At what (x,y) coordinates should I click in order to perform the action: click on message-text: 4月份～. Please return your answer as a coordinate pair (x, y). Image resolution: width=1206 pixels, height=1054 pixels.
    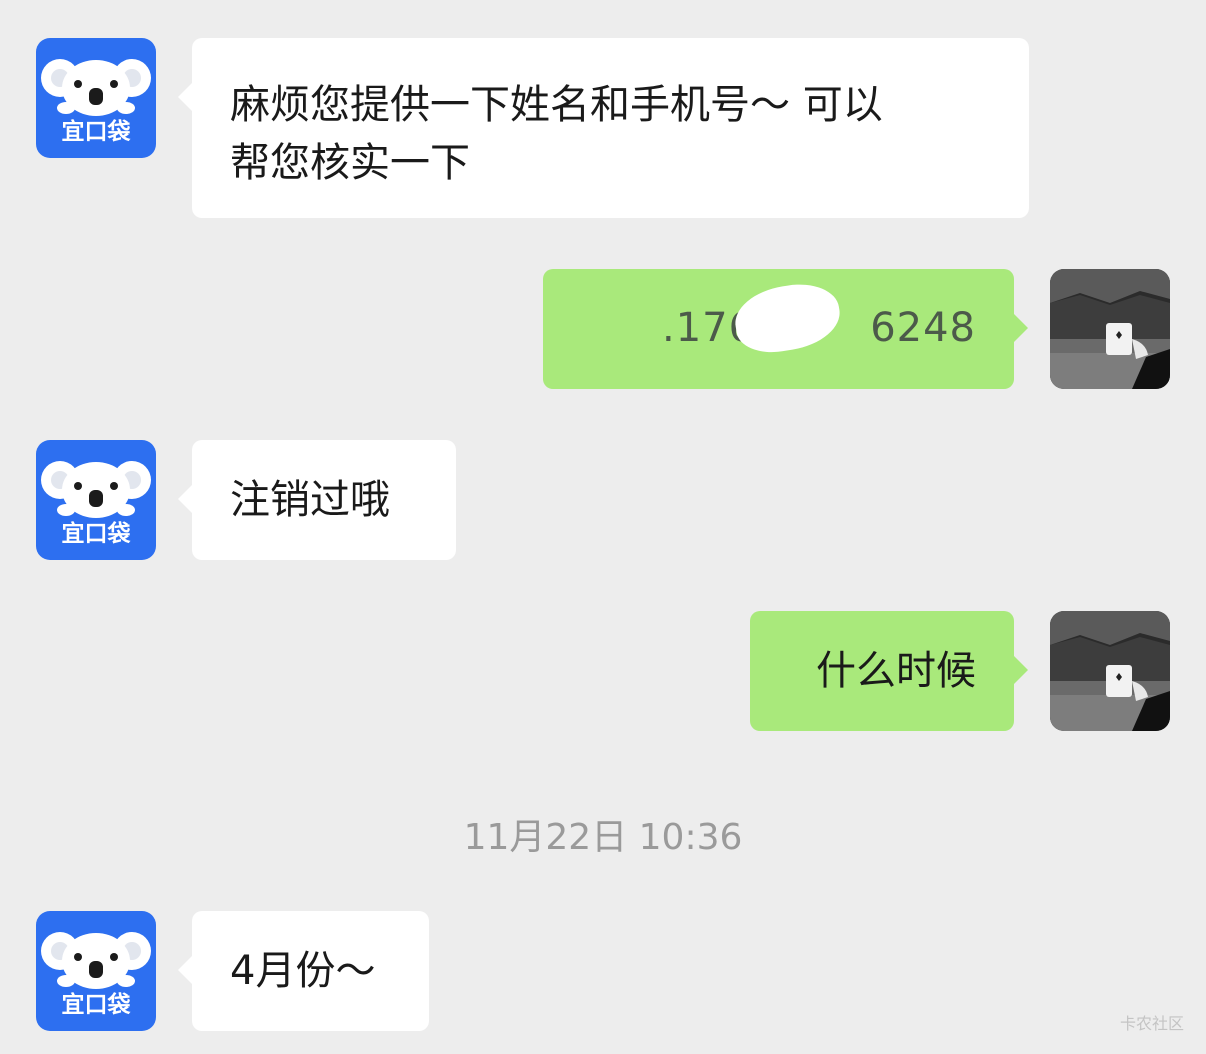
    Looking at the image, I should click on (303, 971).